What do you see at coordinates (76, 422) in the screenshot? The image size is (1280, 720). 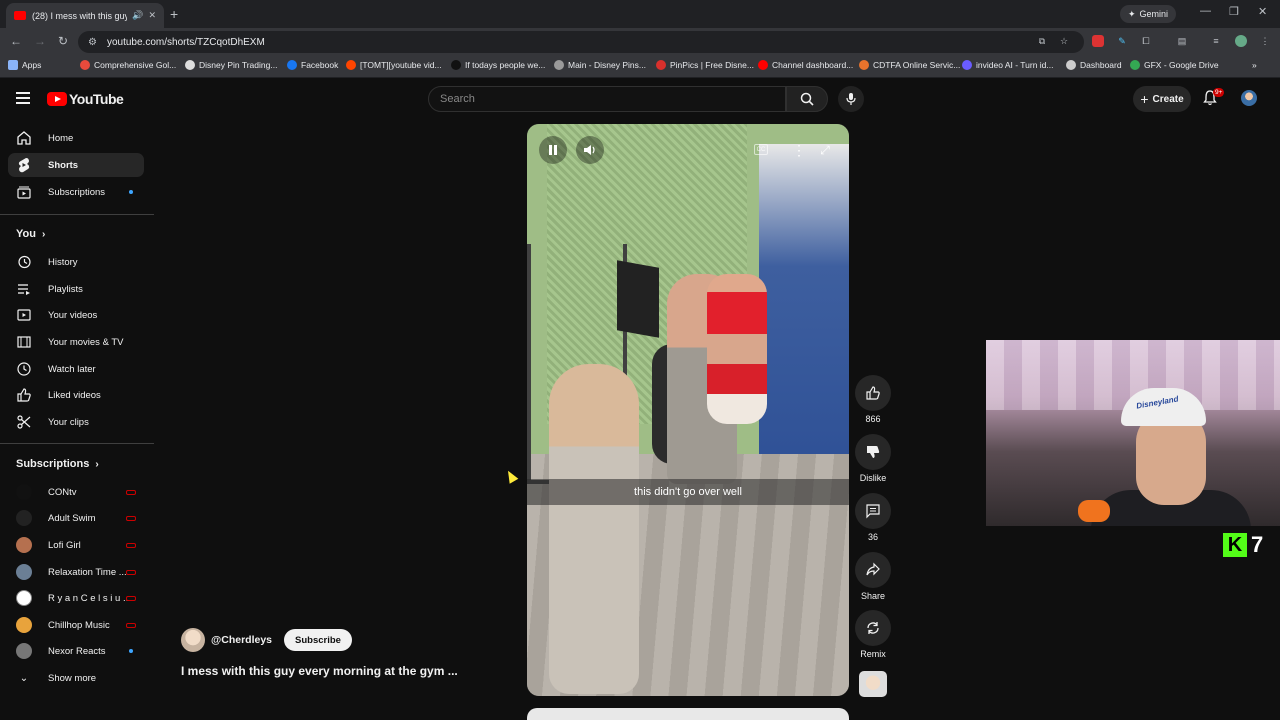 I see `sidebar-item-clips: Your clips` at bounding box center [76, 422].